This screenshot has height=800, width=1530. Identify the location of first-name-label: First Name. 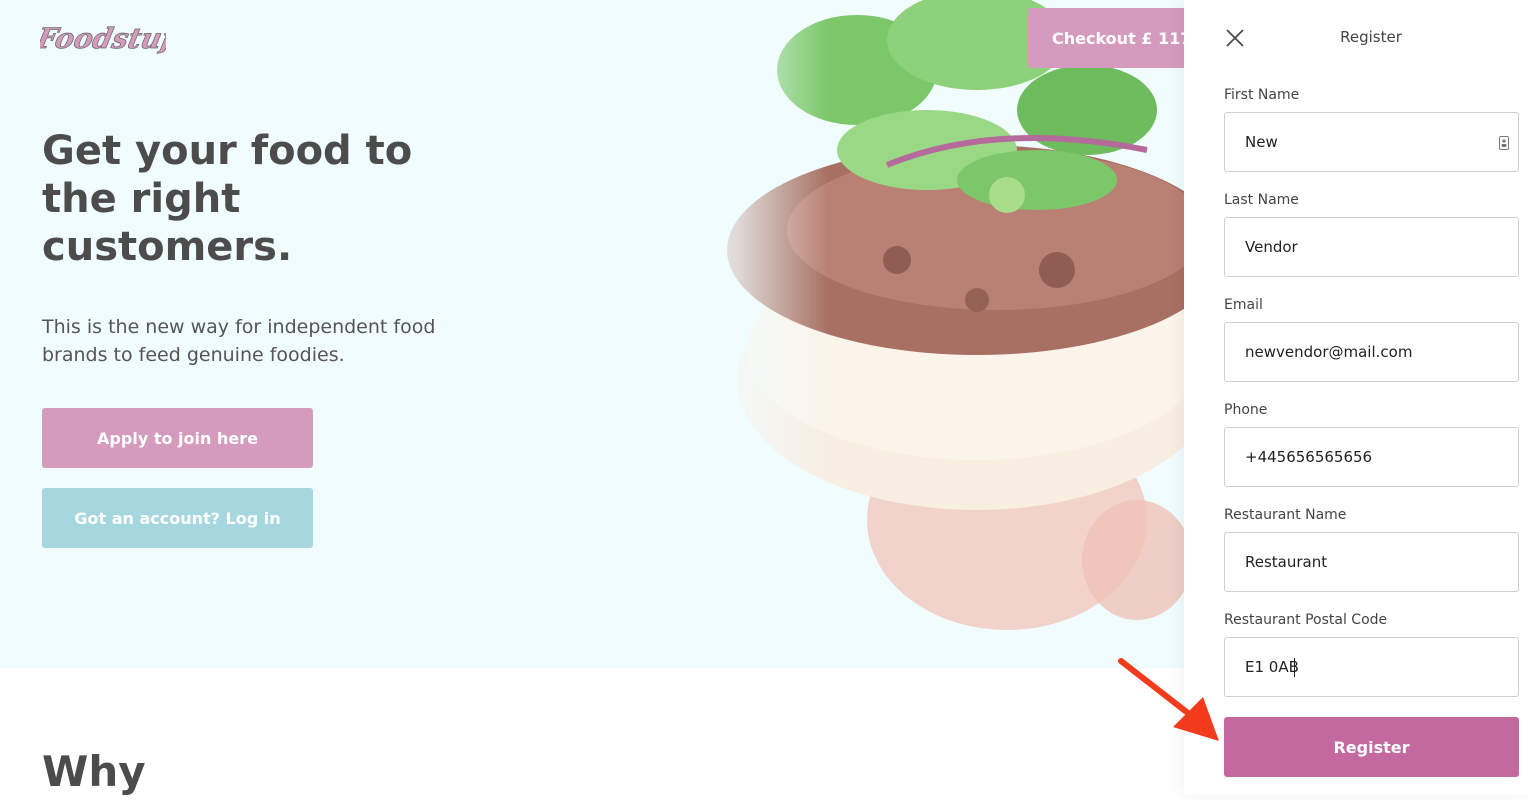
(1262, 95).